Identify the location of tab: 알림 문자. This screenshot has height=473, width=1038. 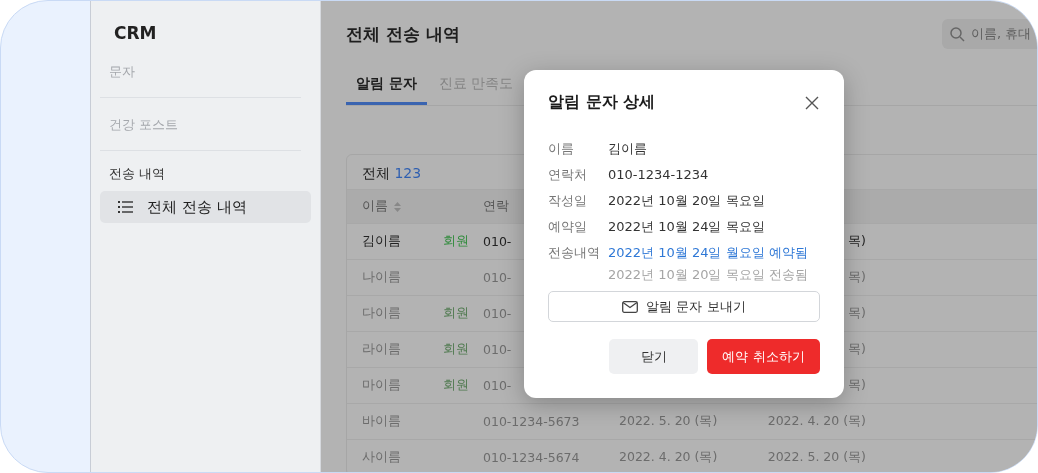
(386, 86).